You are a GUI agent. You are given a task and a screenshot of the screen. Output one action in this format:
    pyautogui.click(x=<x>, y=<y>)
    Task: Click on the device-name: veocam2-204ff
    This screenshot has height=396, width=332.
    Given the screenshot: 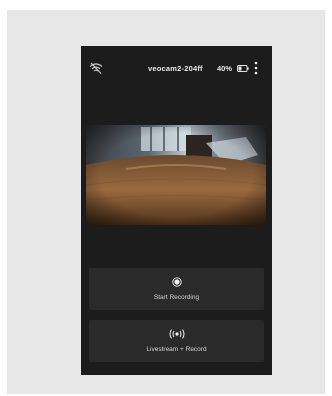 What is the action you would take?
    pyautogui.click(x=175, y=68)
    